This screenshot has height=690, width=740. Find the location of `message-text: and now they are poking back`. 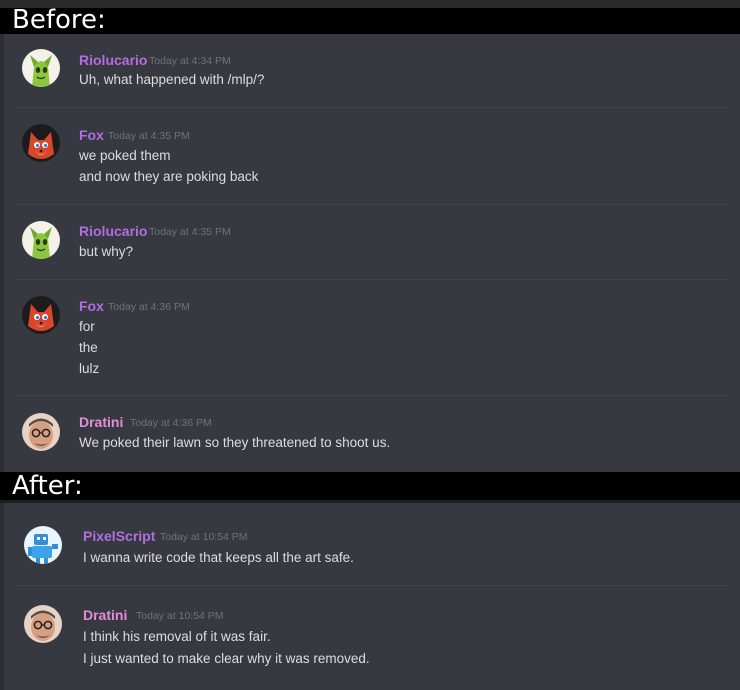

message-text: and now they are poking back is located at coordinates (169, 176).